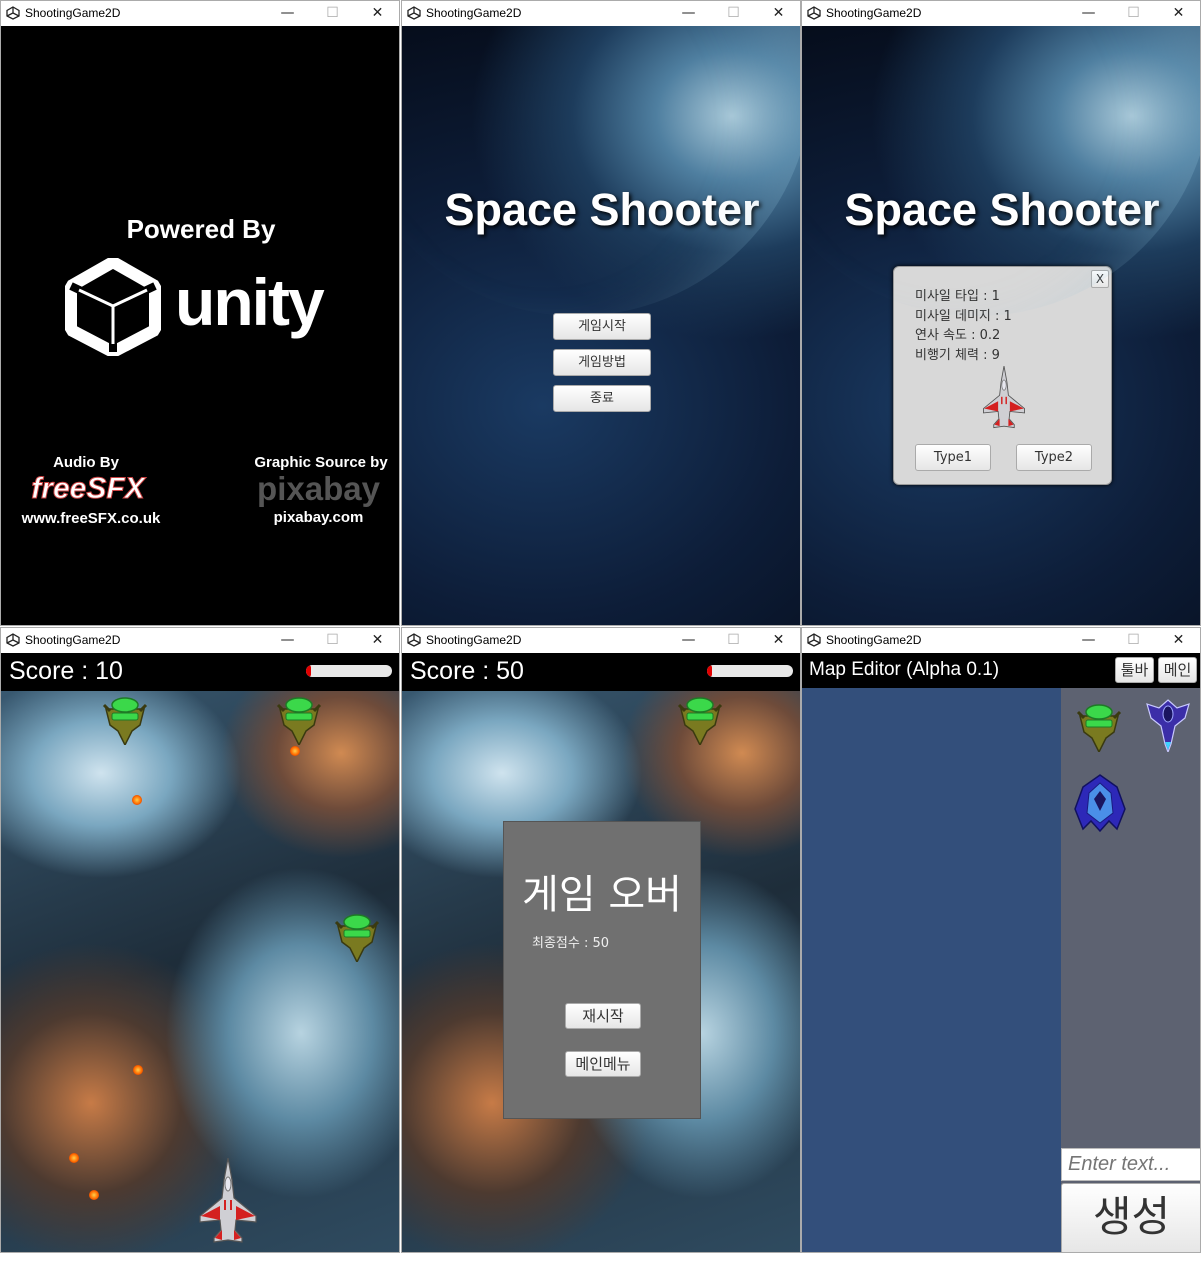 The image size is (1202, 1264). Describe the element at coordinates (1001, 670) in the screenshot. I see `editor-header: Map Editor (Alpha 0.1) 툴바 메인` at that location.